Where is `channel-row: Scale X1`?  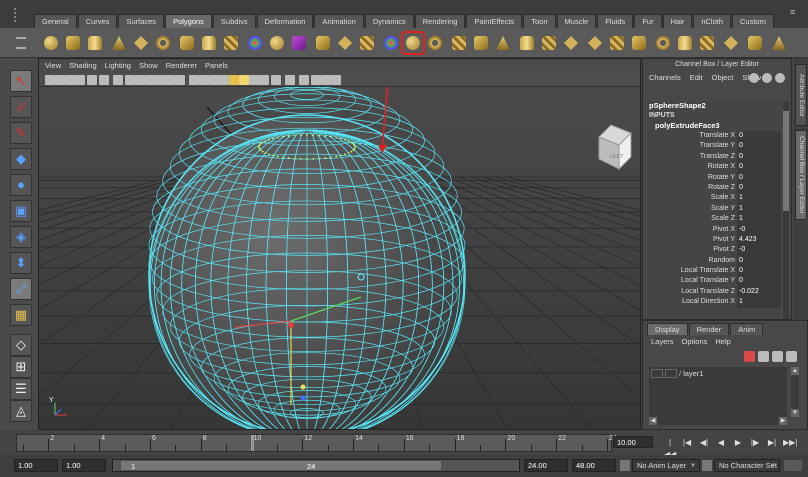
channel-row: Scale X1 is located at coordinates (714, 198).